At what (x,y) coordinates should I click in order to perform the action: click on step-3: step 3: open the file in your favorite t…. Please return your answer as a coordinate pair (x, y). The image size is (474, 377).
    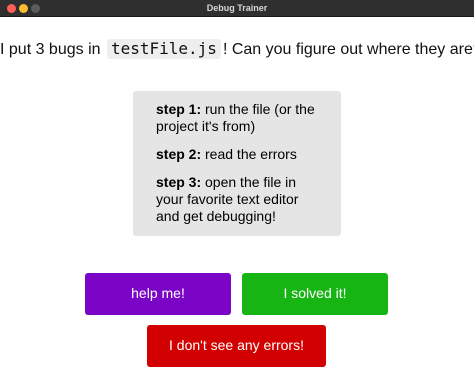
    Looking at the image, I should click on (240, 199).